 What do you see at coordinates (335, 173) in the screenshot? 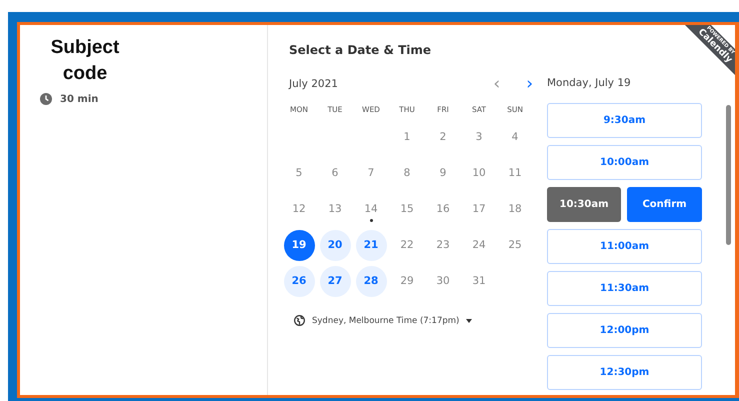
I see `day-number: 6` at bounding box center [335, 173].